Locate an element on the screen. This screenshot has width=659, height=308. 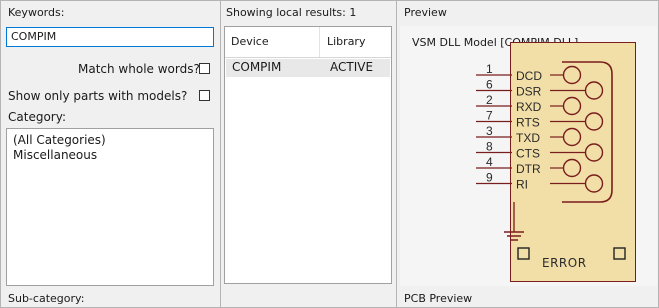
show-only-models-label: Show only parts with models? is located at coordinates (98, 96).